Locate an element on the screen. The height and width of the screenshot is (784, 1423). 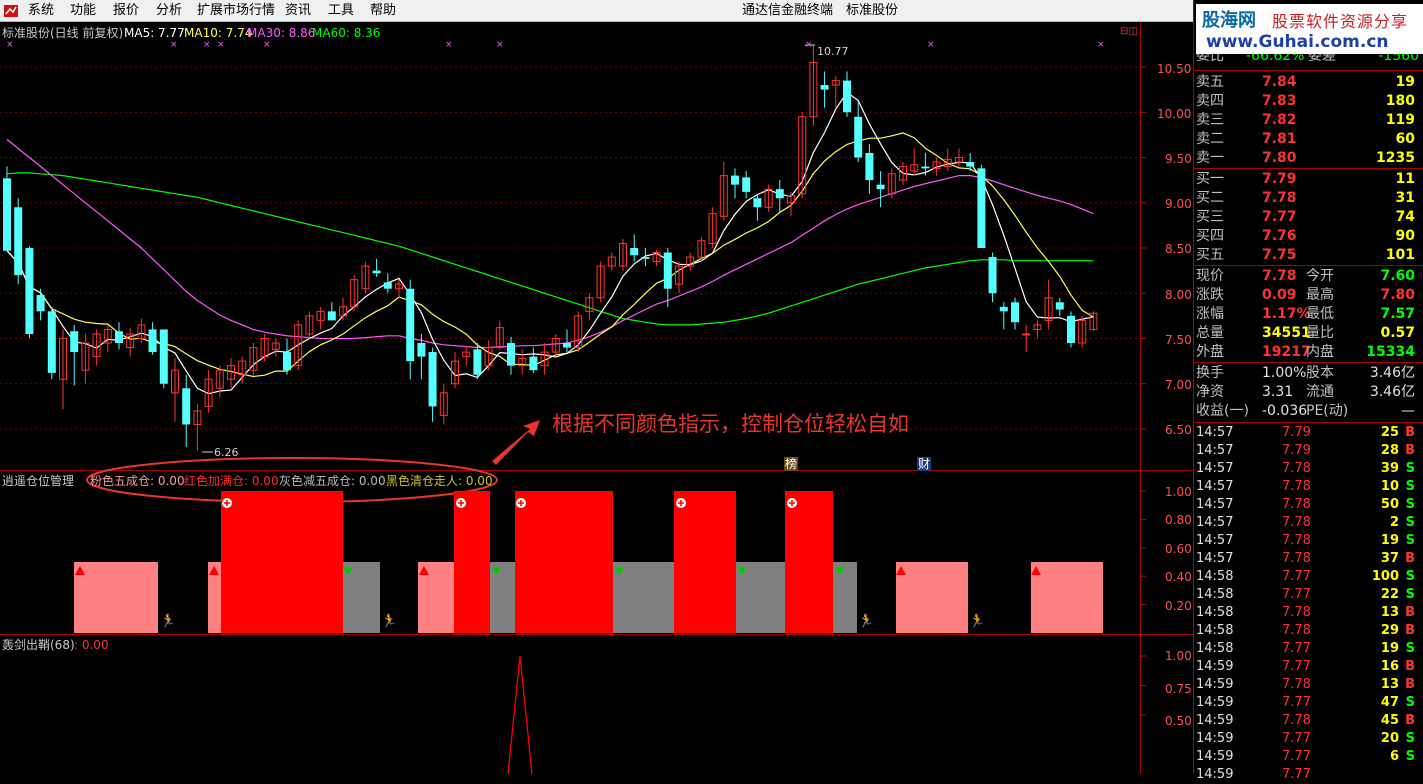
tick-row: 14:58 7.77 100 S is located at coordinates (1309, 577).